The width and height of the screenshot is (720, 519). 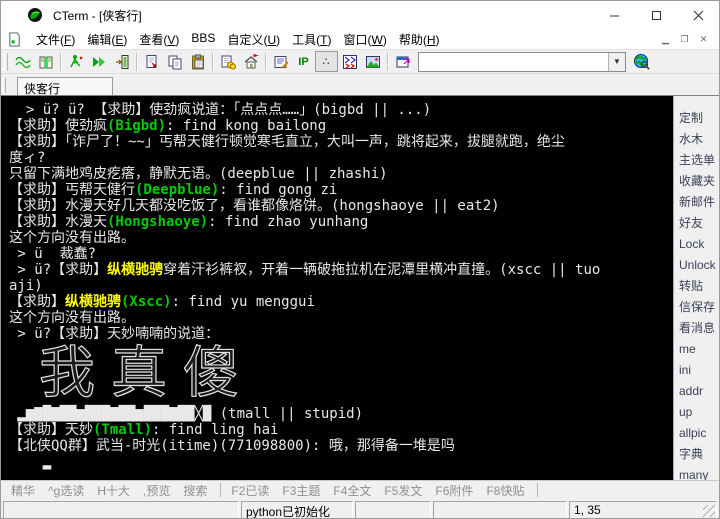 I want to click on sidebar-button-信保存: 信保存, so click(x=696, y=307).